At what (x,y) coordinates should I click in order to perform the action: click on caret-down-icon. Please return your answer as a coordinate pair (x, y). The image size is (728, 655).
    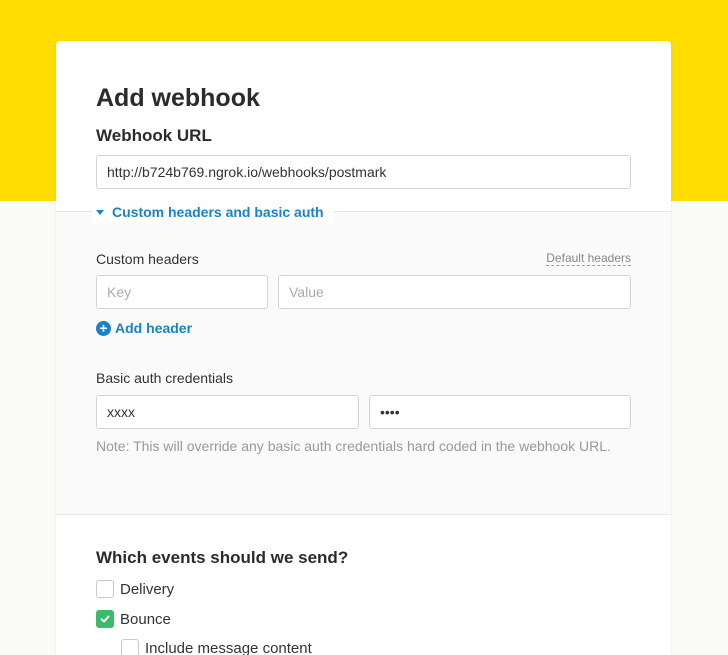
    Looking at the image, I should click on (100, 212).